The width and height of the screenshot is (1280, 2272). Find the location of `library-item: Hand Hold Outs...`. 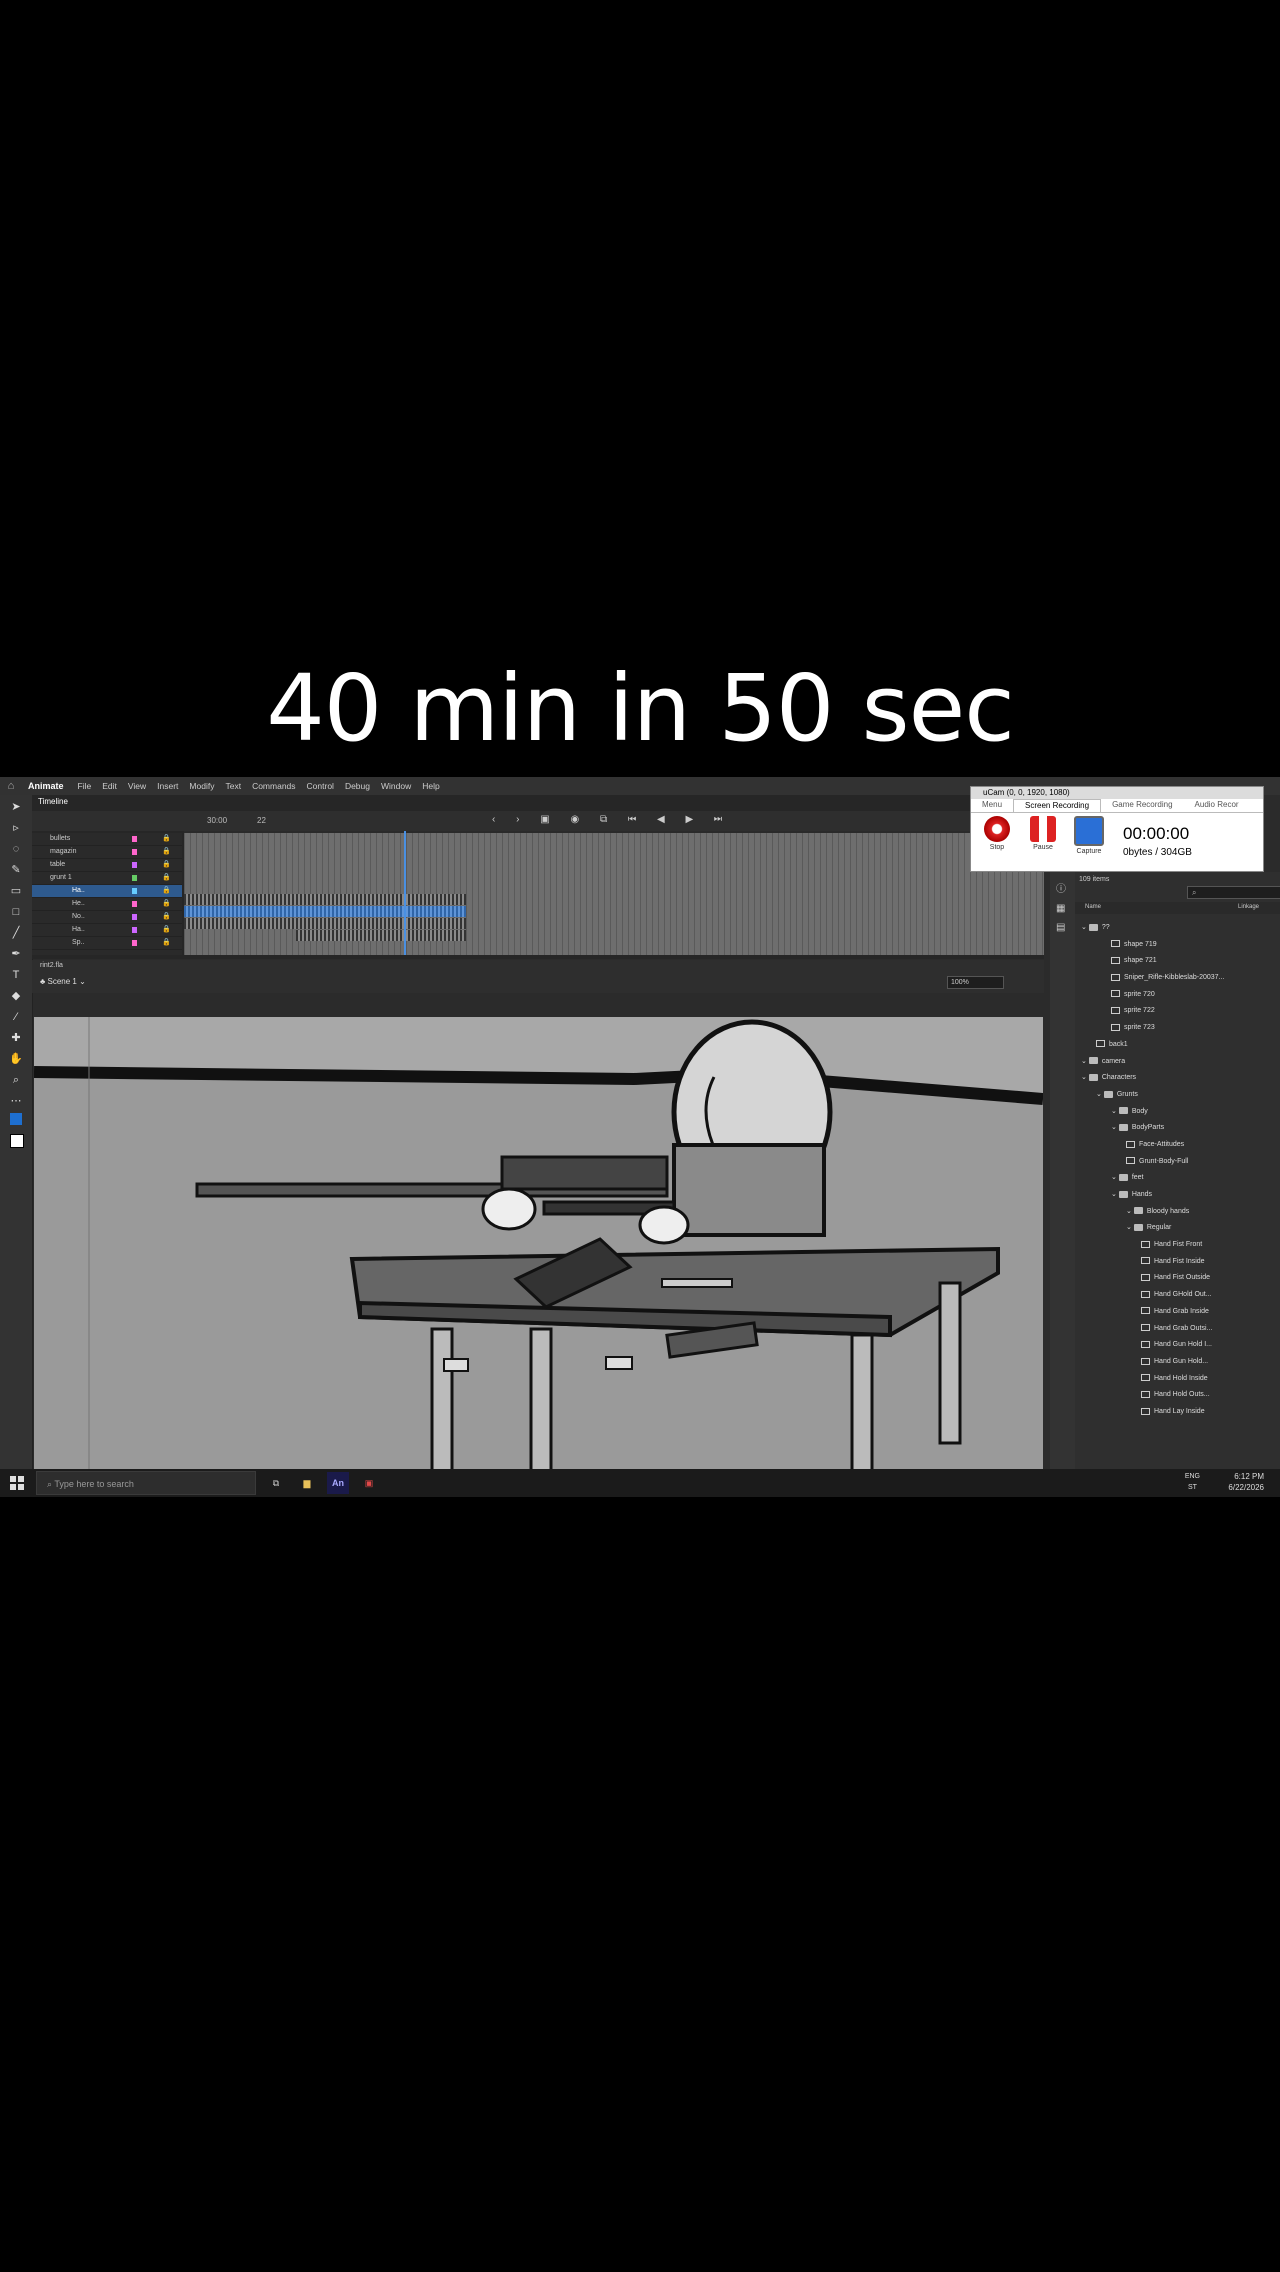

library-item: Hand Hold Outs... is located at coordinates (1177, 1395).